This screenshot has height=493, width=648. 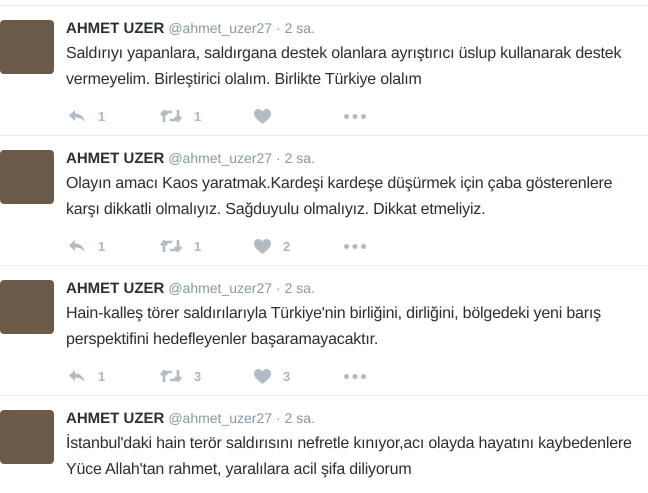 What do you see at coordinates (334, 327) in the screenshot?
I see `tweet-text: Hain-kalleş törer saldırılarıyla Türkiye'nin birliğini, dirliğini, bölgedeki yeni barış perspektifini hedefleyenler başaramayacaktır.` at bounding box center [334, 327].